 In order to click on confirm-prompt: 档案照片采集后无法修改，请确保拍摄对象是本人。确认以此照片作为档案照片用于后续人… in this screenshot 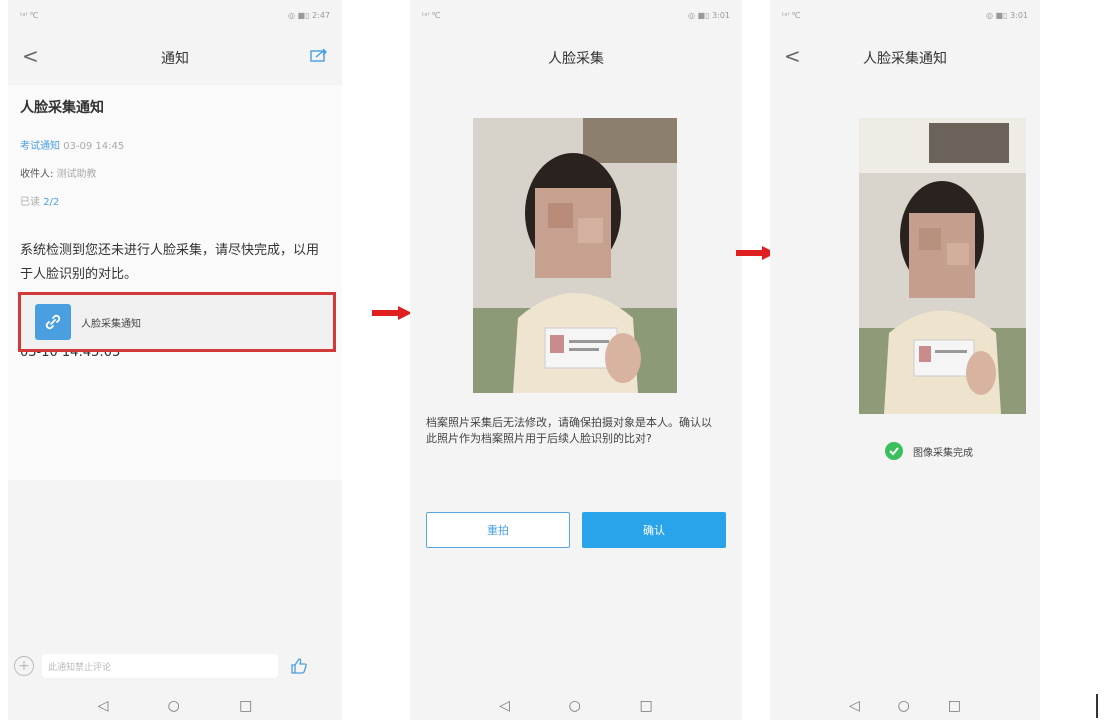, I will do `click(569, 430)`.